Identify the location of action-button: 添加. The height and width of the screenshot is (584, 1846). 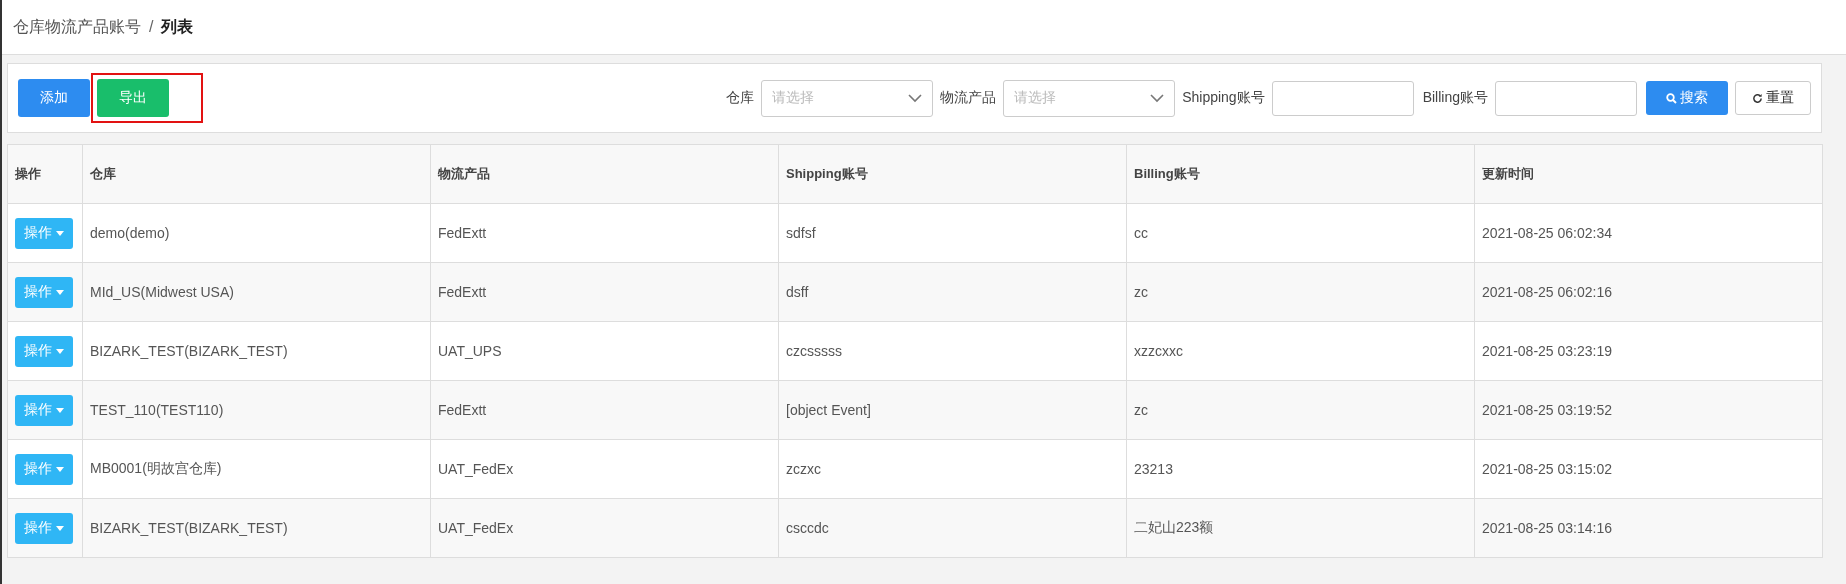
(54, 98).